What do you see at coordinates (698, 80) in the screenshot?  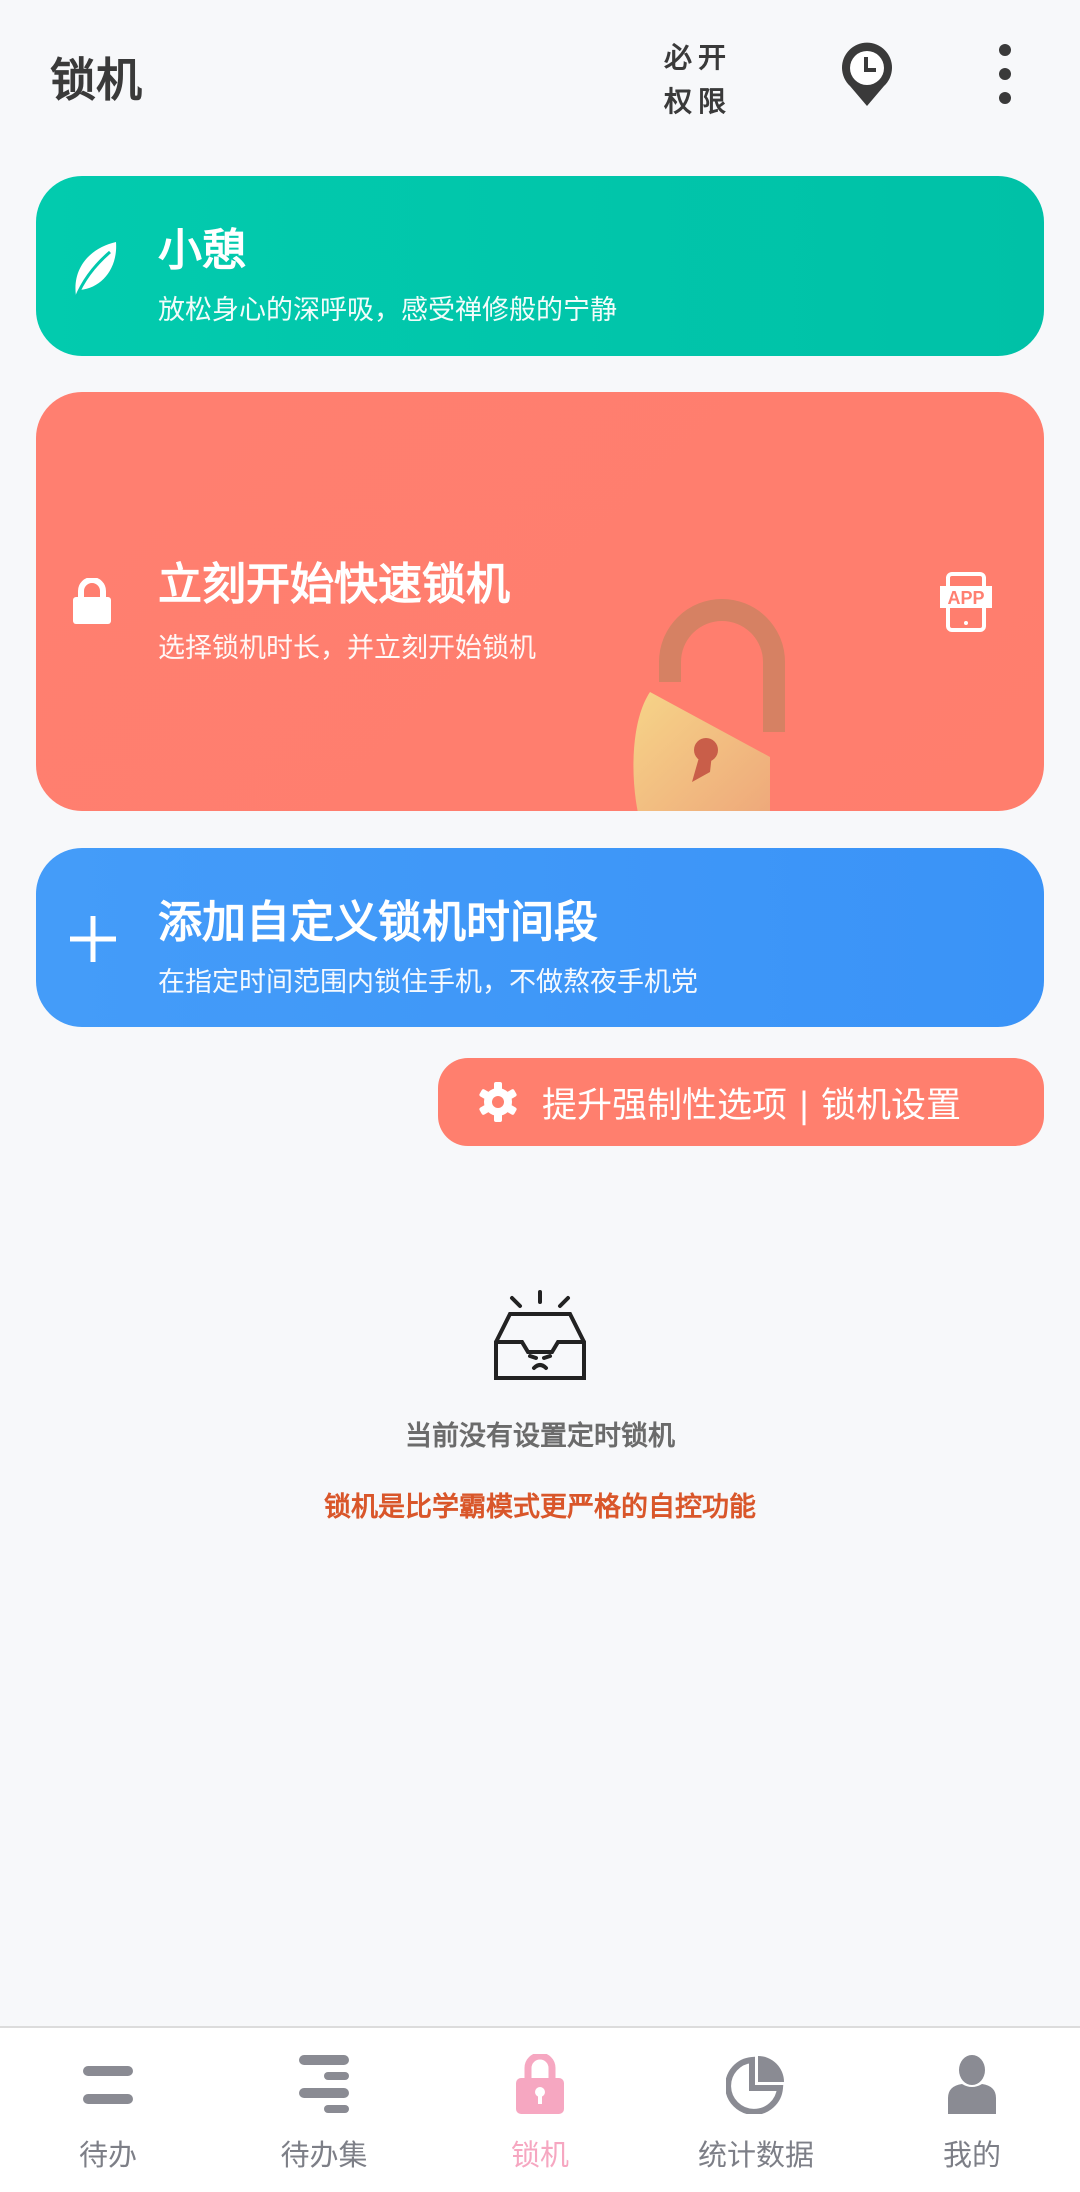 I see `permissions-button: 必开 权限` at bounding box center [698, 80].